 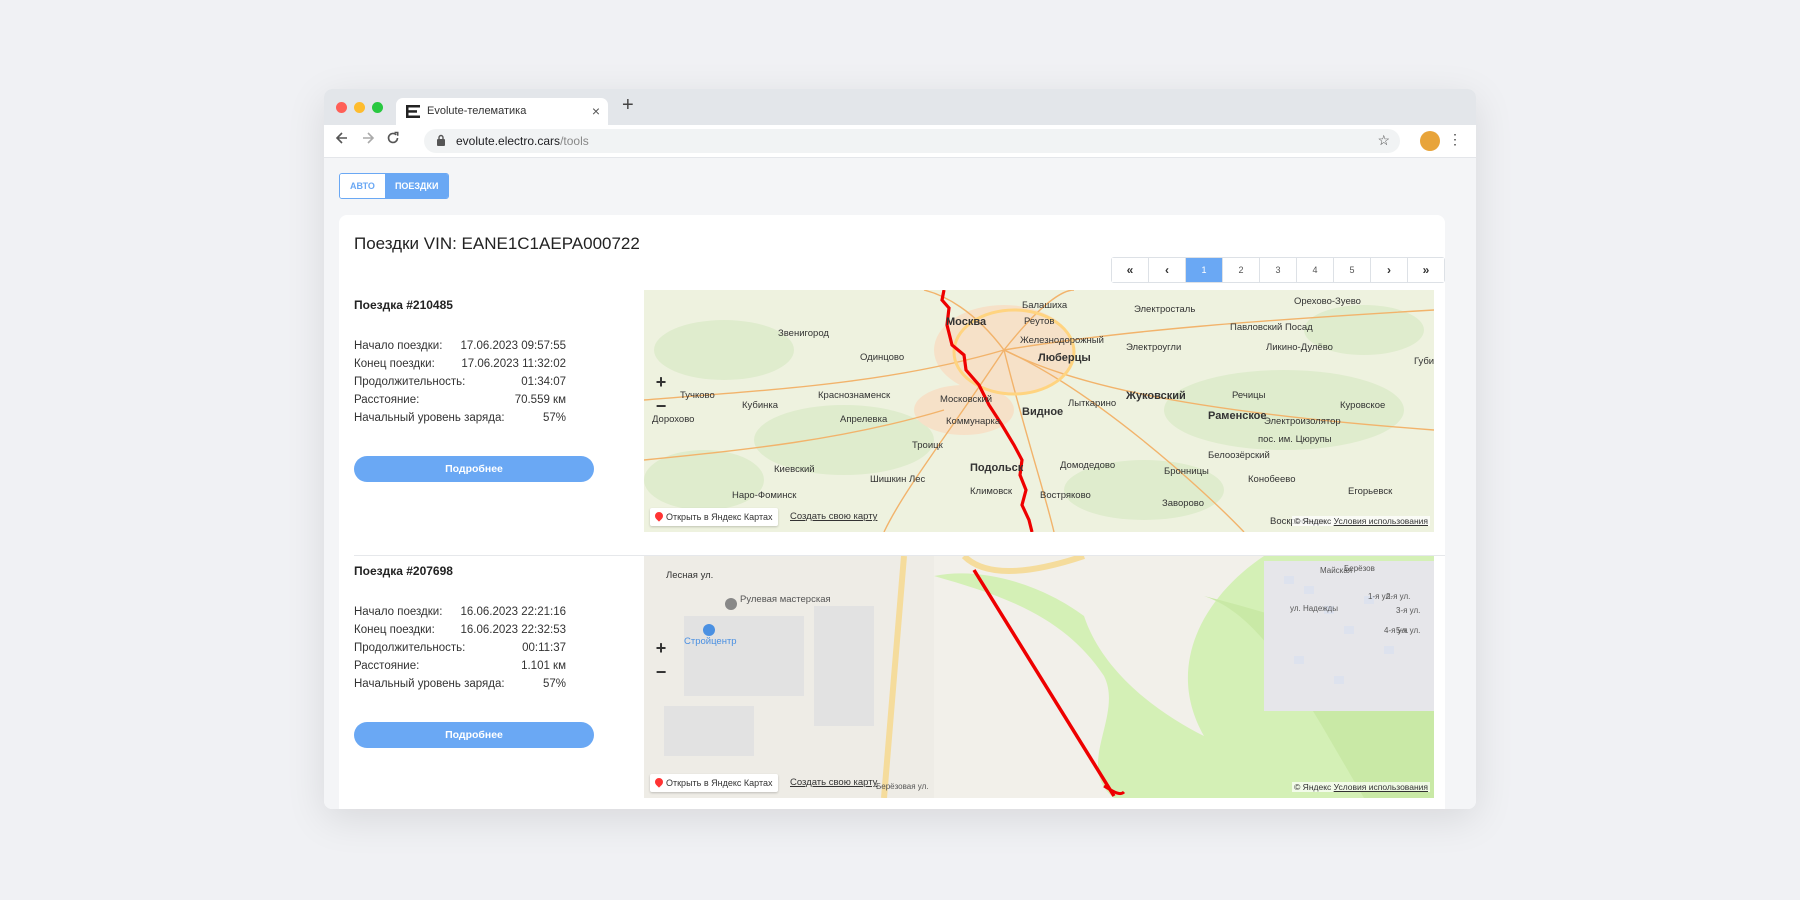 I want to click on trip-charge-label: Начальный уровень заряда:, so click(x=429, y=418).